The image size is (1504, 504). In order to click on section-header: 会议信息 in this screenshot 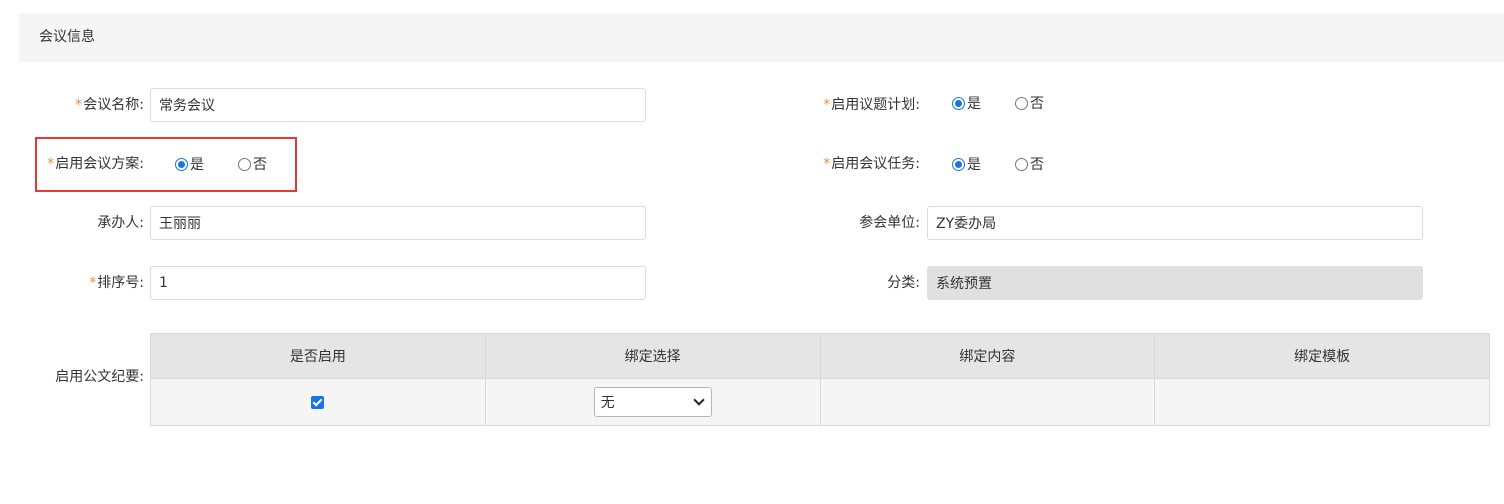, I will do `click(761, 37)`.